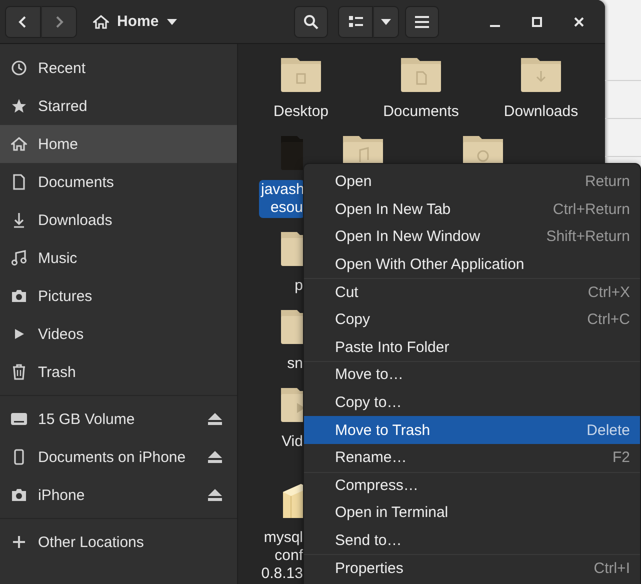 Image resolution: width=641 pixels, height=584 pixels. I want to click on menu-item: Open In New Tab Ctrl+Return, so click(472, 210).